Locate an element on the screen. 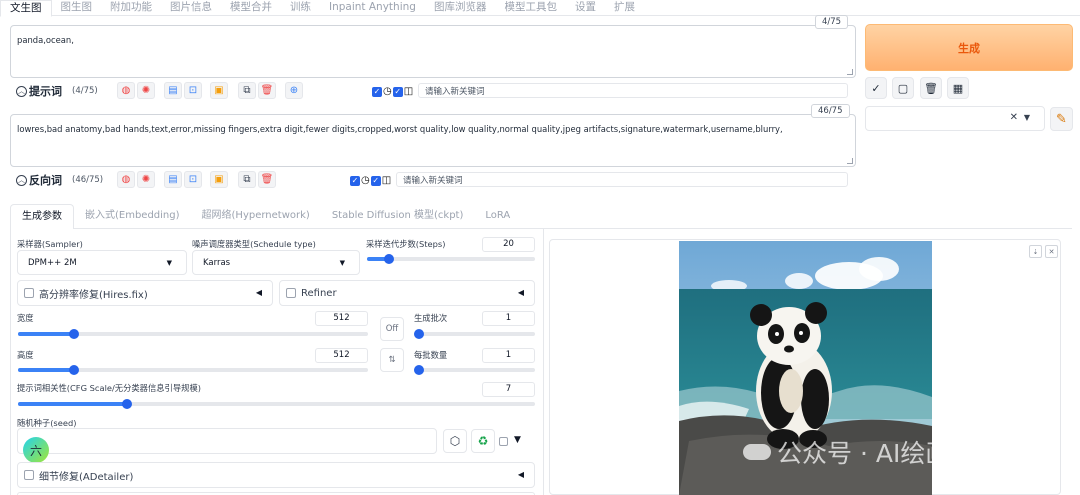  adetailer-accordion: 细节修复(ADetailer) ◀ is located at coordinates (276, 475).